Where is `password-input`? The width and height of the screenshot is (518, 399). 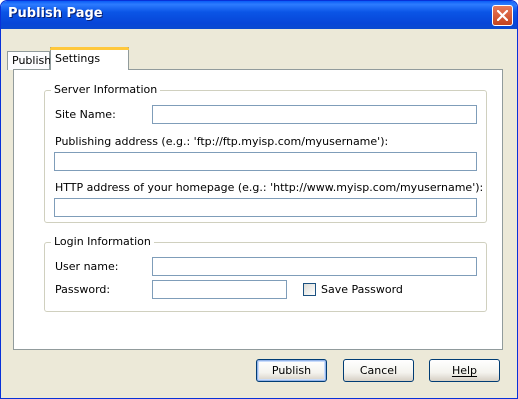 password-input is located at coordinates (219, 289).